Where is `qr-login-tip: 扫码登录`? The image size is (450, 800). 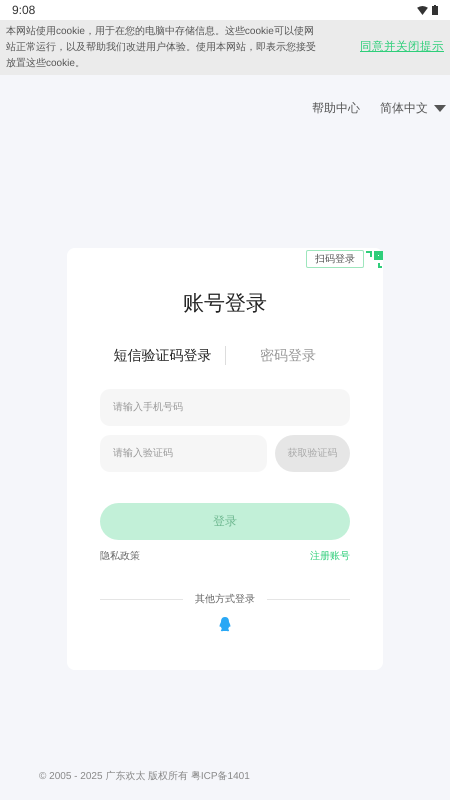
qr-login-tip: 扫码登录 is located at coordinates (335, 259).